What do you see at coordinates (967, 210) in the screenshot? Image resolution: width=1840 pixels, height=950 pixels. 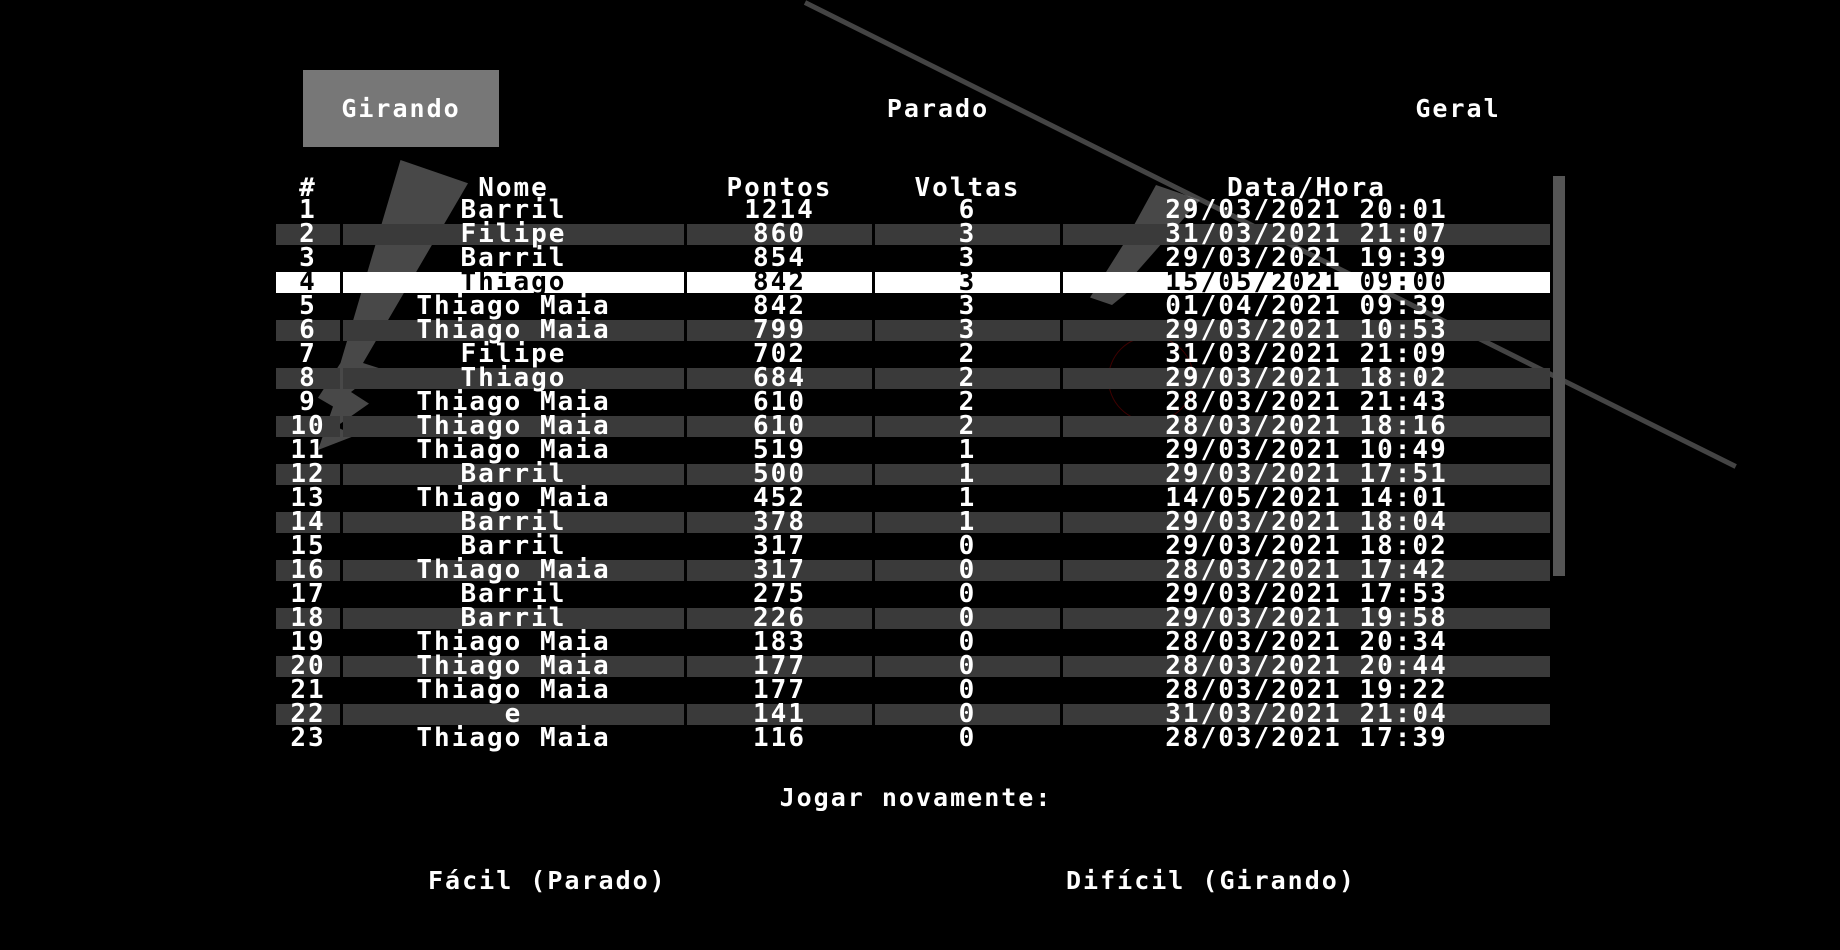 I see `cell-laps: 6` at bounding box center [967, 210].